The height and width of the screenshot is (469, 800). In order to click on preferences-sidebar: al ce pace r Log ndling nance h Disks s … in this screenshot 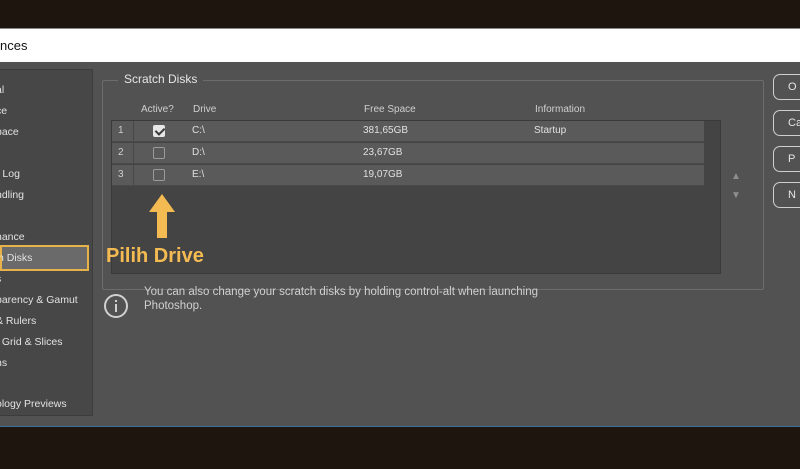, I will do `click(46, 242)`.